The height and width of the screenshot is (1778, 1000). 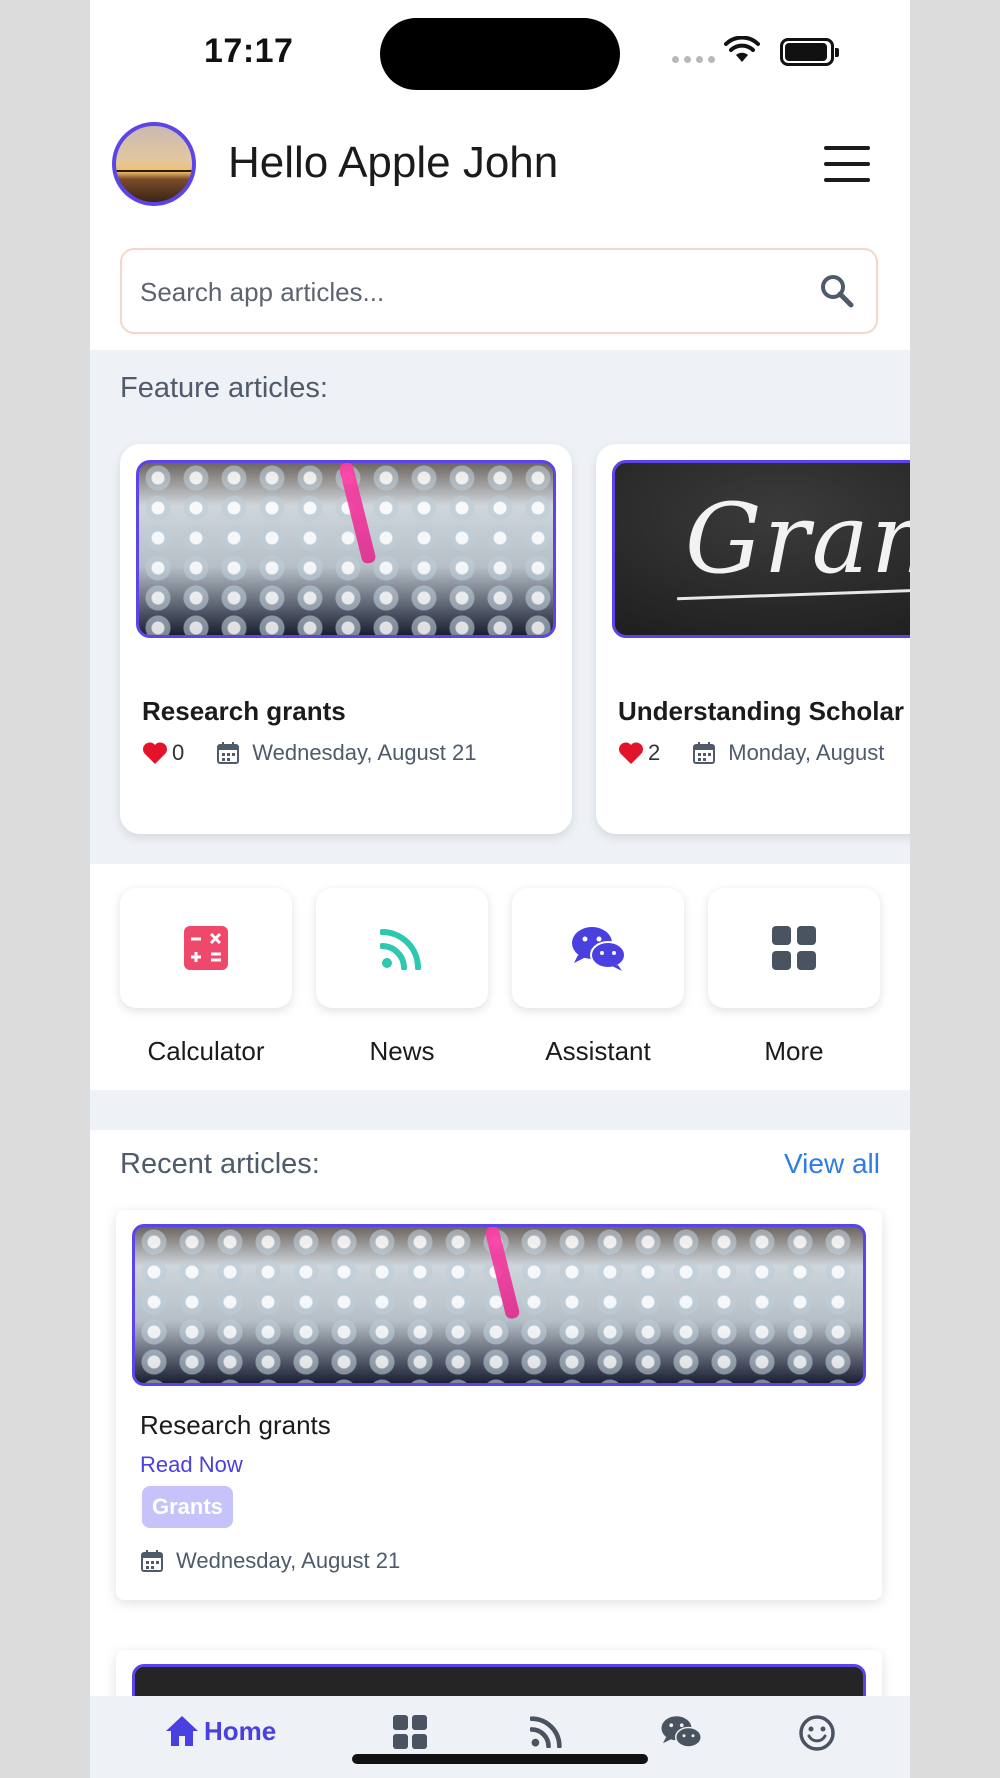 What do you see at coordinates (500, 977) in the screenshot?
I see `quick-actions: Calculator News Assistant More` at bounding box center [500, 977].